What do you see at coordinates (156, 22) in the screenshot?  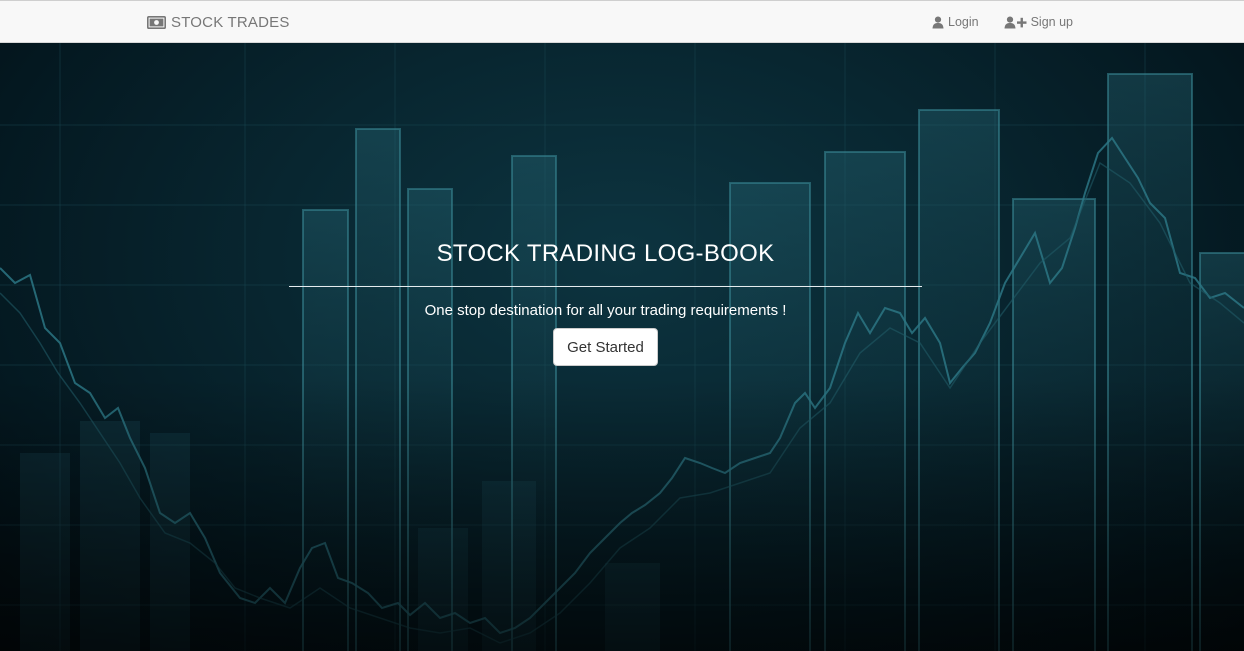 I see `money-icon` at bounding box center [156, 22].